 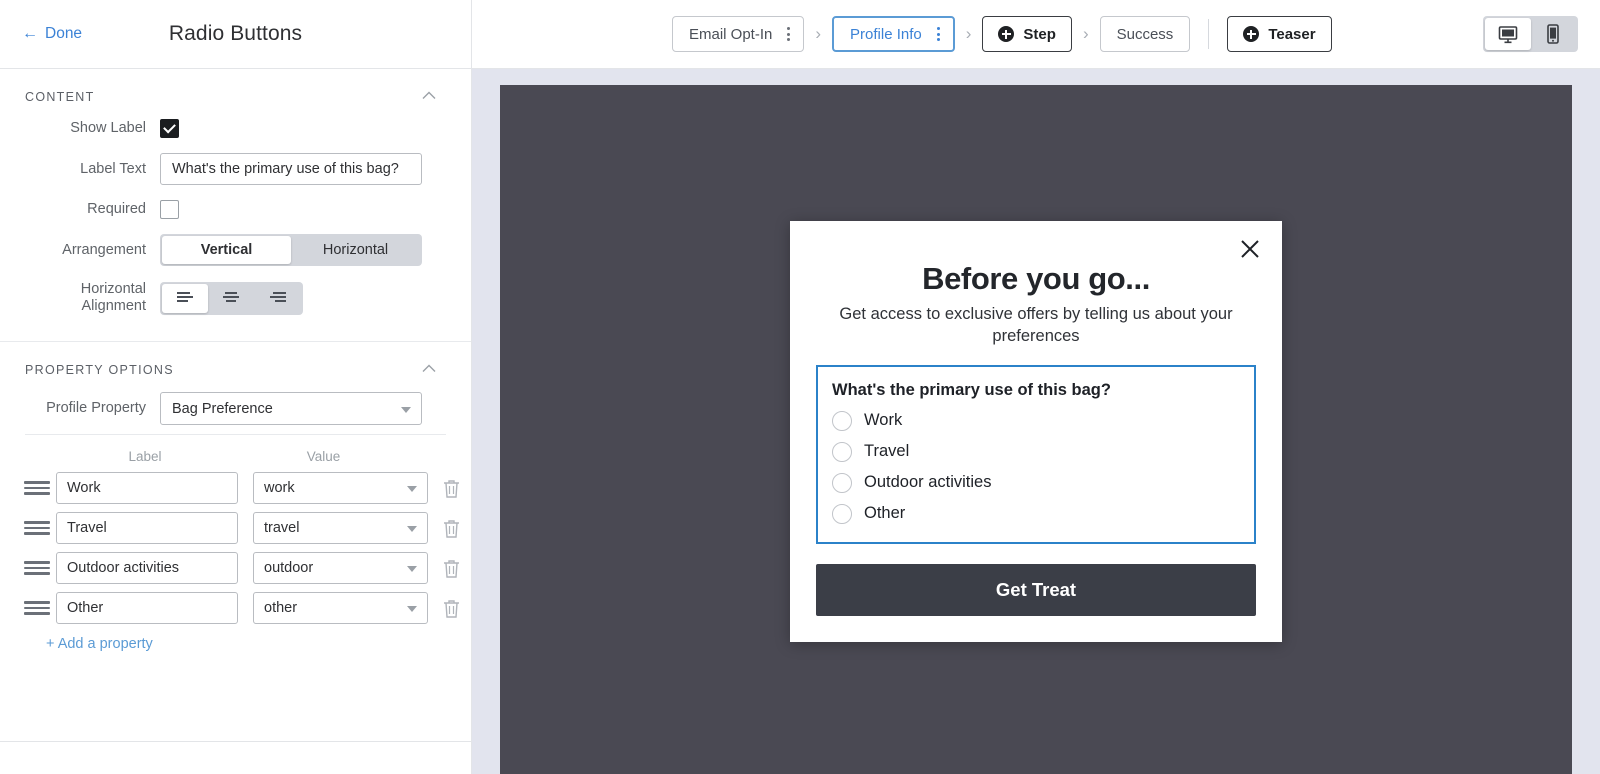 I want to click on add-property-button: + Add a property, so click(x=235, y=640).